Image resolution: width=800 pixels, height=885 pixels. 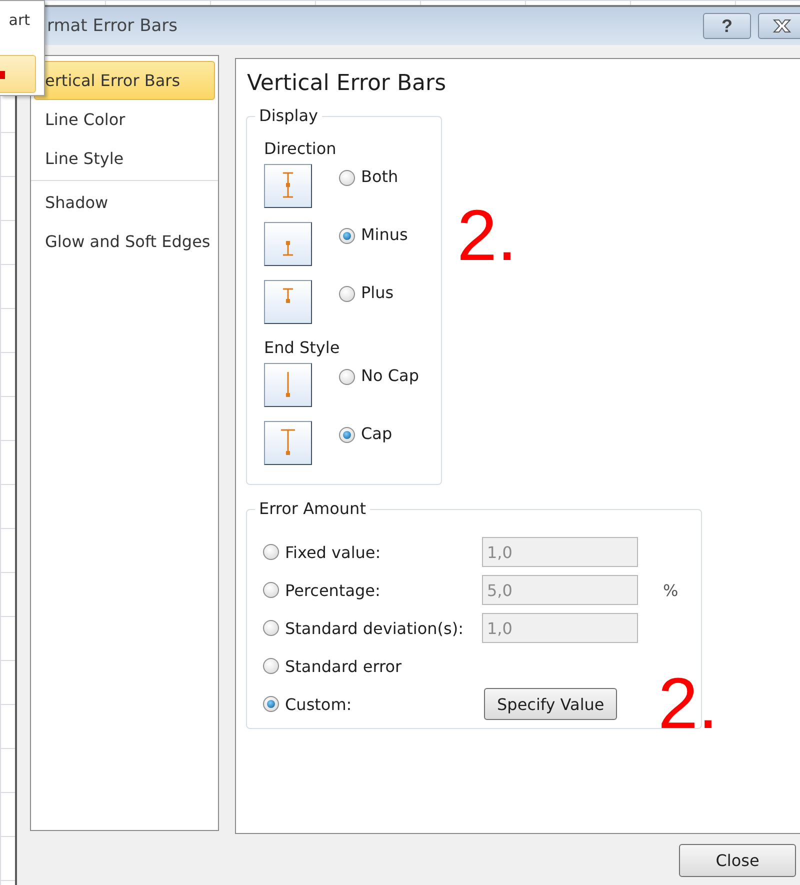 What do you see at coordinates (347, 83) in the screenshot?
I see `panel-title: Vertical Error Bars` at bounding box center [347, 83].